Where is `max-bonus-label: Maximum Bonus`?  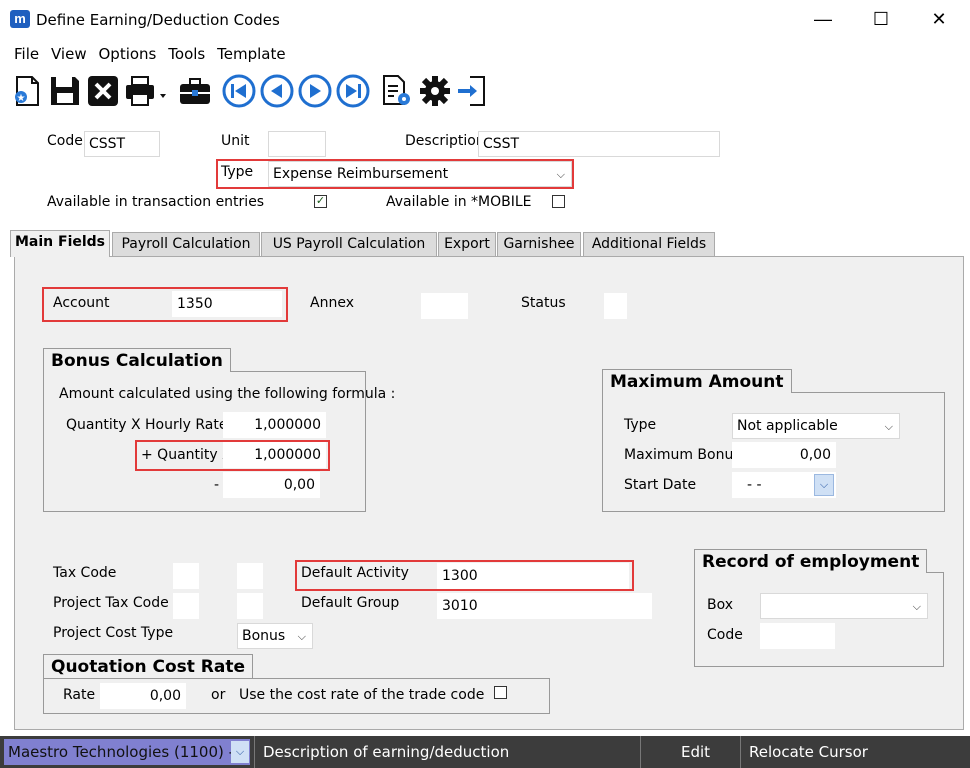
max-bonus-label: Maximum Bonus is located at coordinates (682, 455).